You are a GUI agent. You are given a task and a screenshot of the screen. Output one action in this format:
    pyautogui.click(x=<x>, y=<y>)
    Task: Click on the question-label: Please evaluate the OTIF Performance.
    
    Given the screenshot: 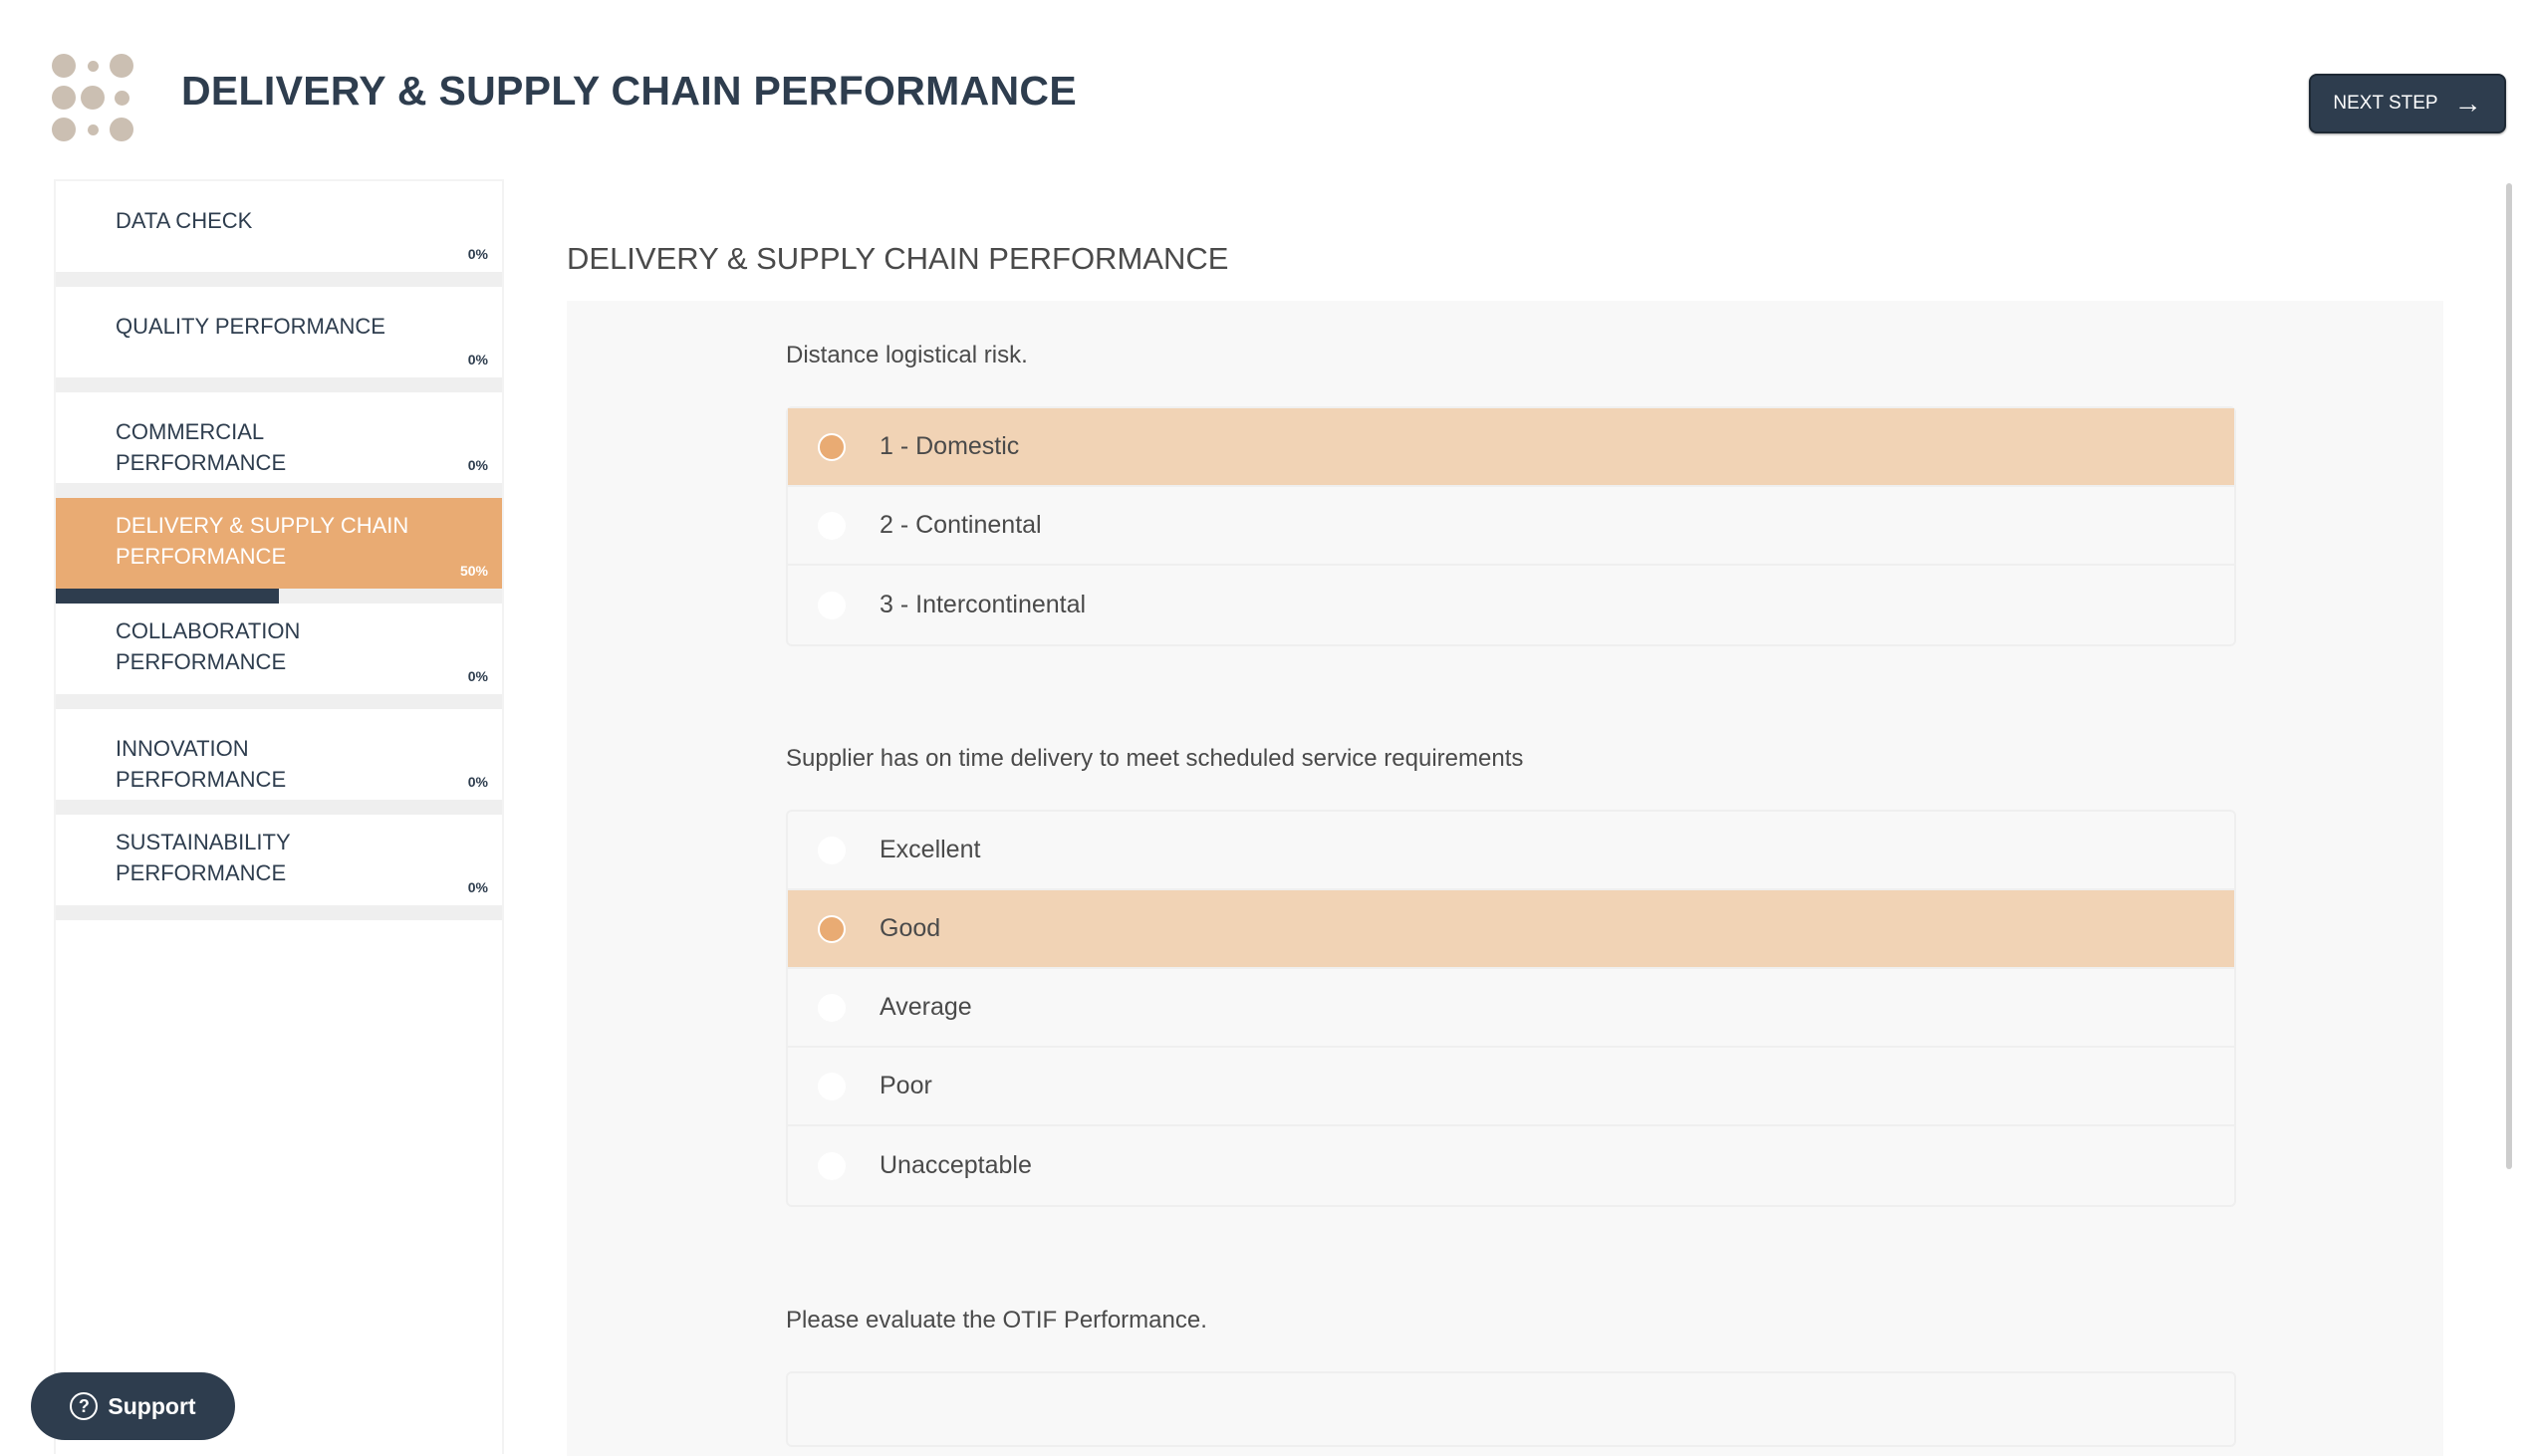 What is the action you would take?
    pyautogui.click(x=996, y=1320)
    